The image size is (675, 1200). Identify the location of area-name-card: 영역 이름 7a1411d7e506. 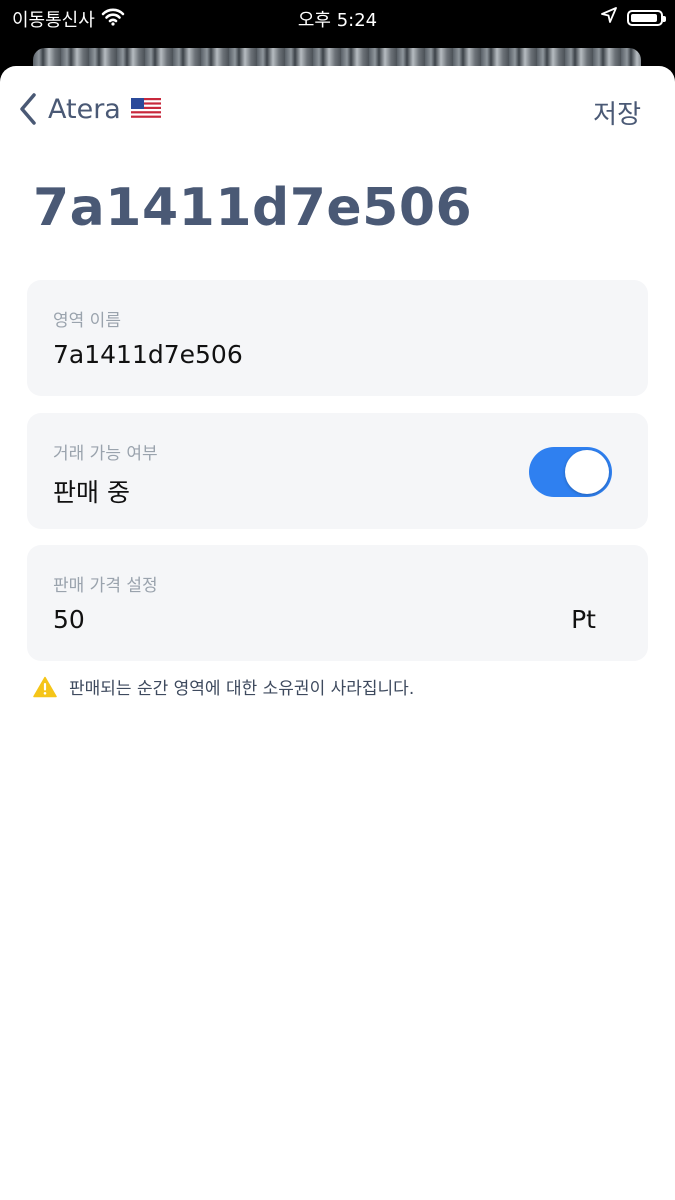
(337, 338).